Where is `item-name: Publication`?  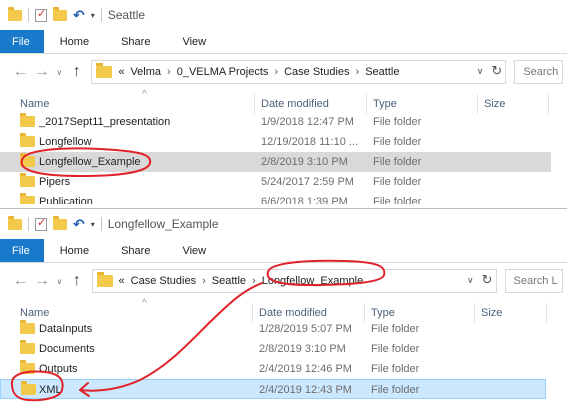 item-name: Publication is located at coordinates (66, 200).